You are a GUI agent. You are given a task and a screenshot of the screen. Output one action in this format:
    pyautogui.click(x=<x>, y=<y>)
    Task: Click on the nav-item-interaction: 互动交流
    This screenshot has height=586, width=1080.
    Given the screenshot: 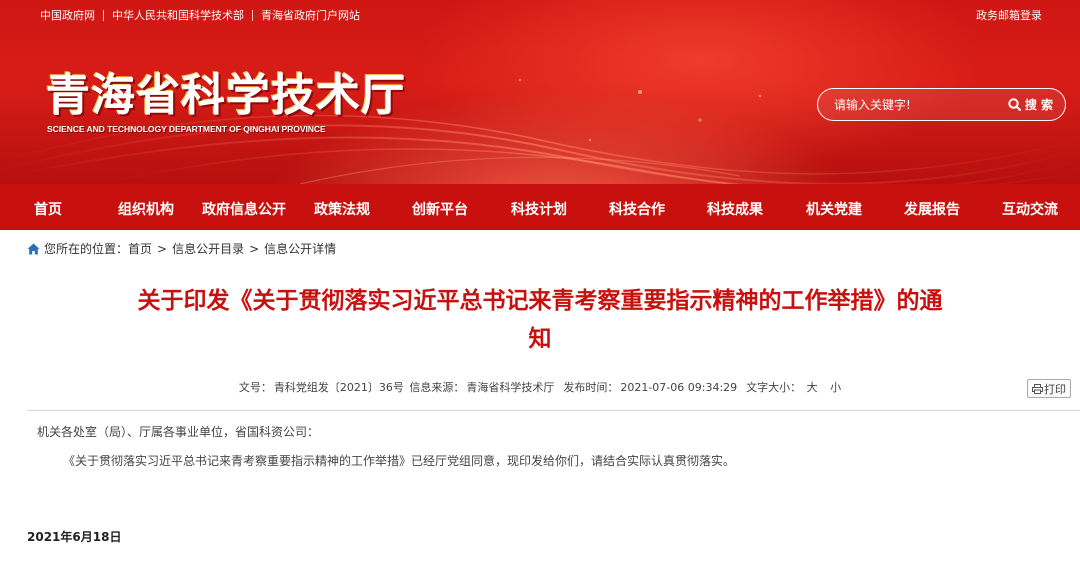 What is the action you would take?
    pyautogui.click(x=1030, y=209)
    